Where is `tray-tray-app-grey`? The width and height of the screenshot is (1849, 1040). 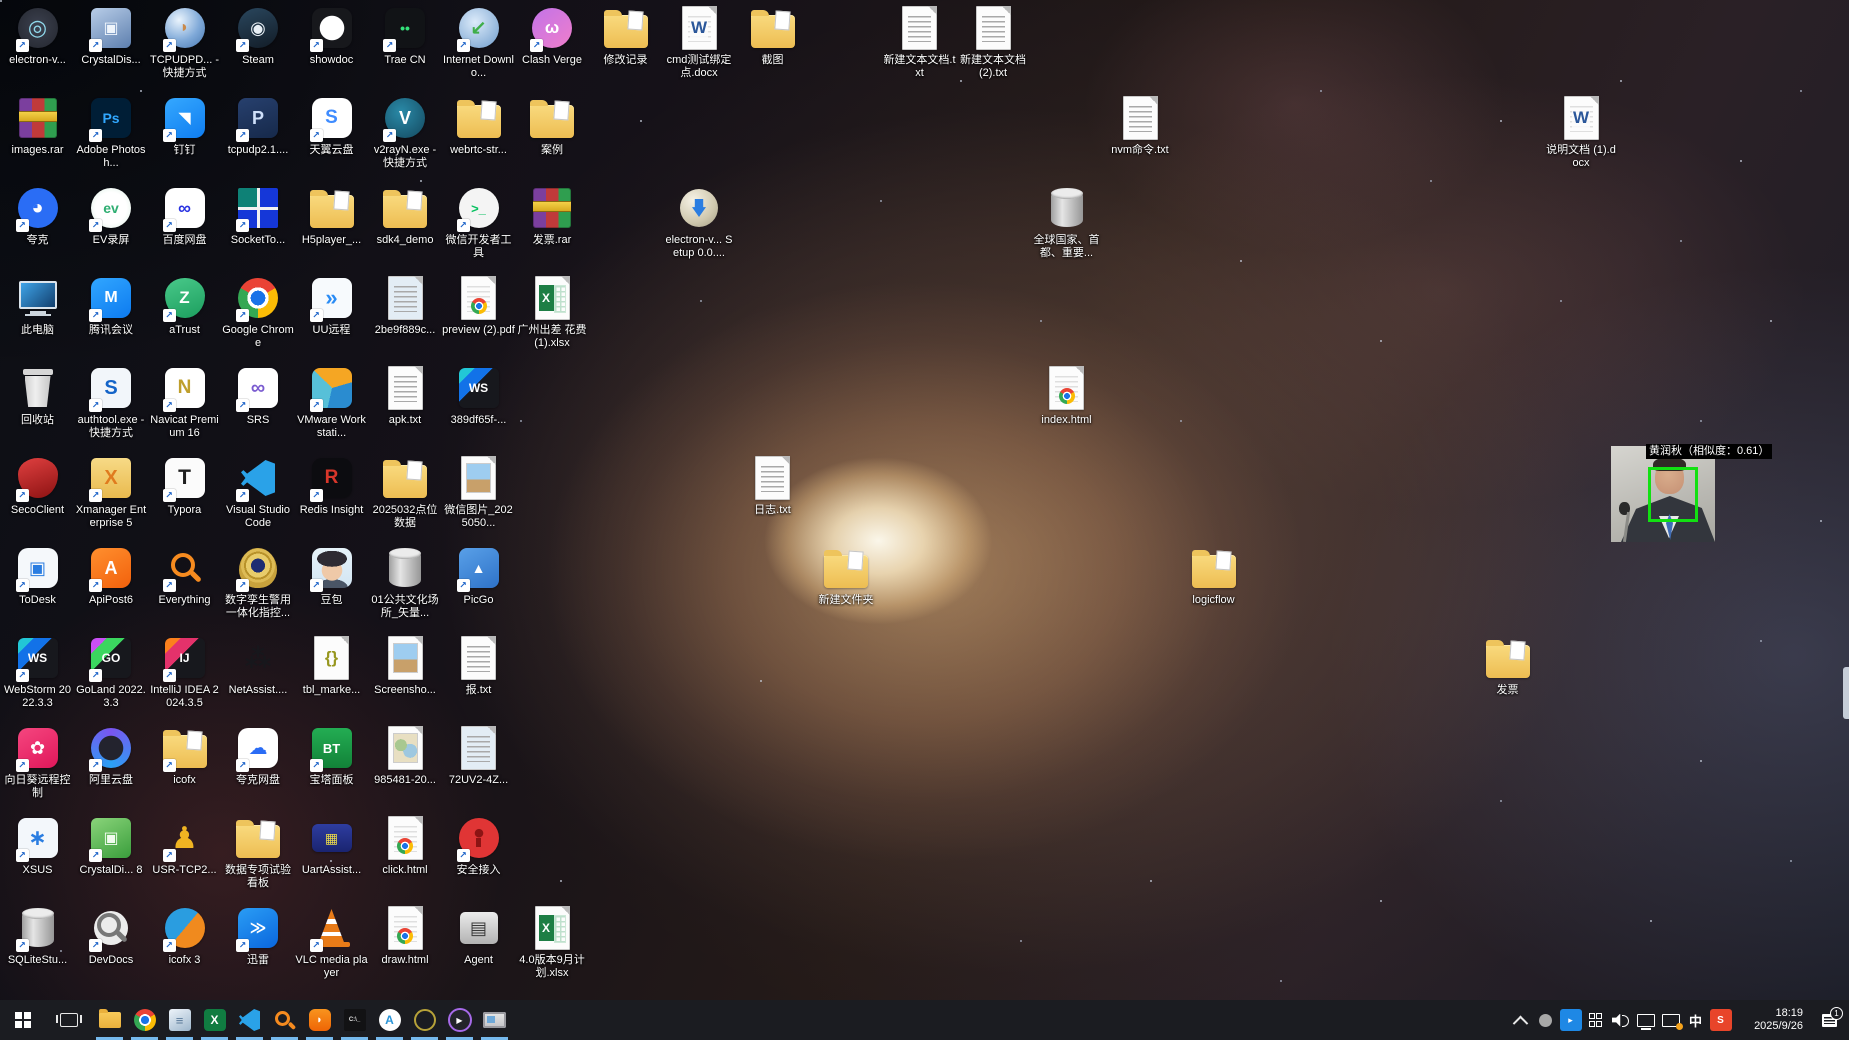 tray-tray-app-grey is located at coordinates (1545, 1020).